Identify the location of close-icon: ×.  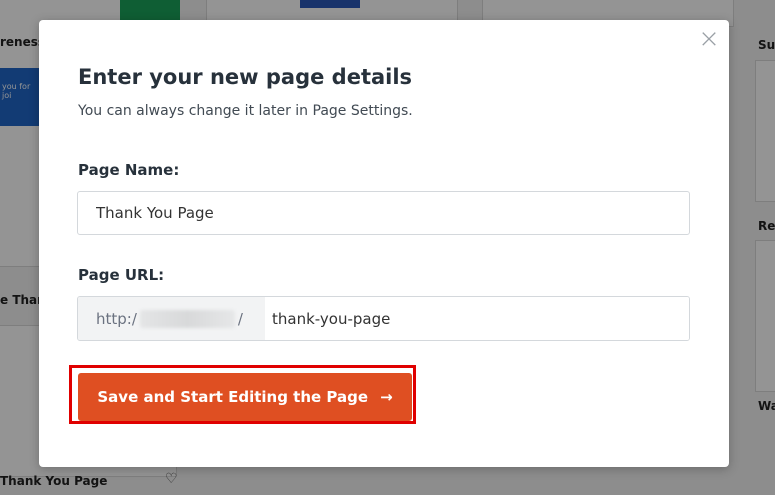
(709, 39).